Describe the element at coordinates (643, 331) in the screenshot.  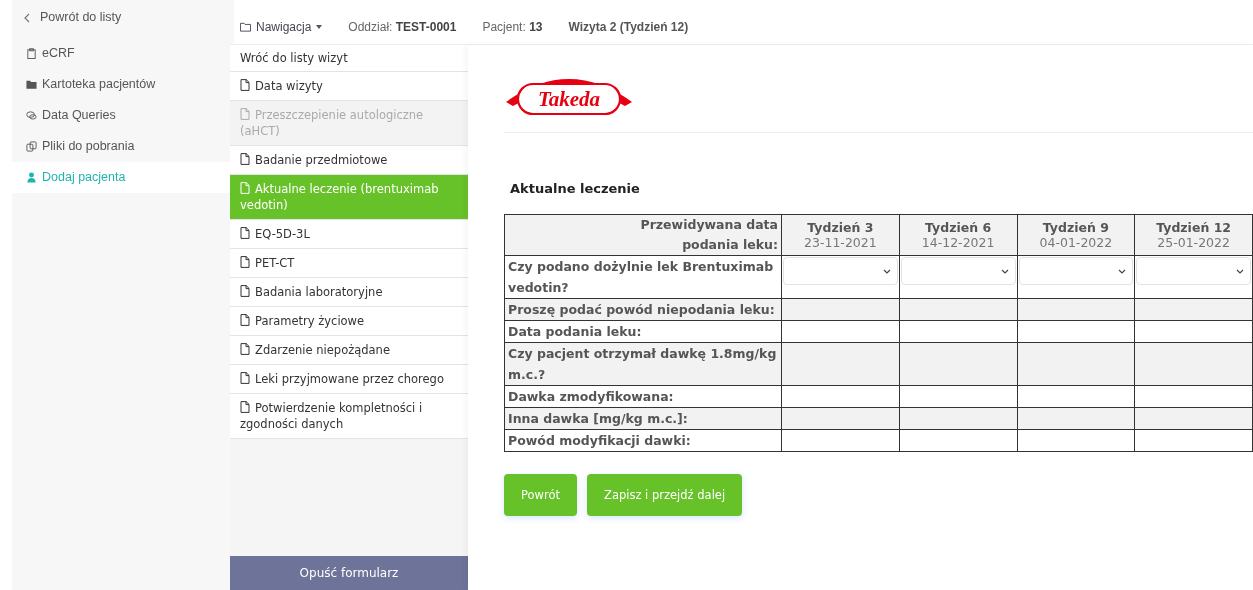
I see `row-label: Data podania leku:` at that location.